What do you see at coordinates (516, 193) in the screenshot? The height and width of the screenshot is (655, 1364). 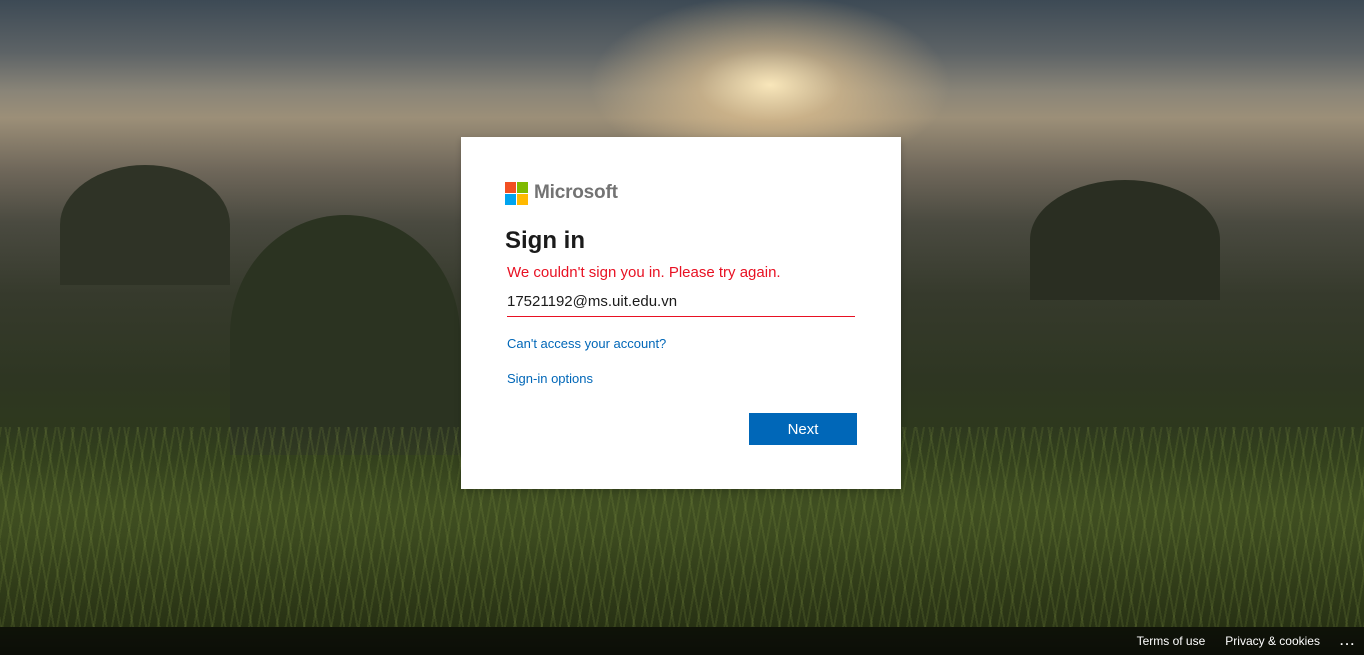 I see `microsoft-logo-icon` at bounding box center [516, 193].